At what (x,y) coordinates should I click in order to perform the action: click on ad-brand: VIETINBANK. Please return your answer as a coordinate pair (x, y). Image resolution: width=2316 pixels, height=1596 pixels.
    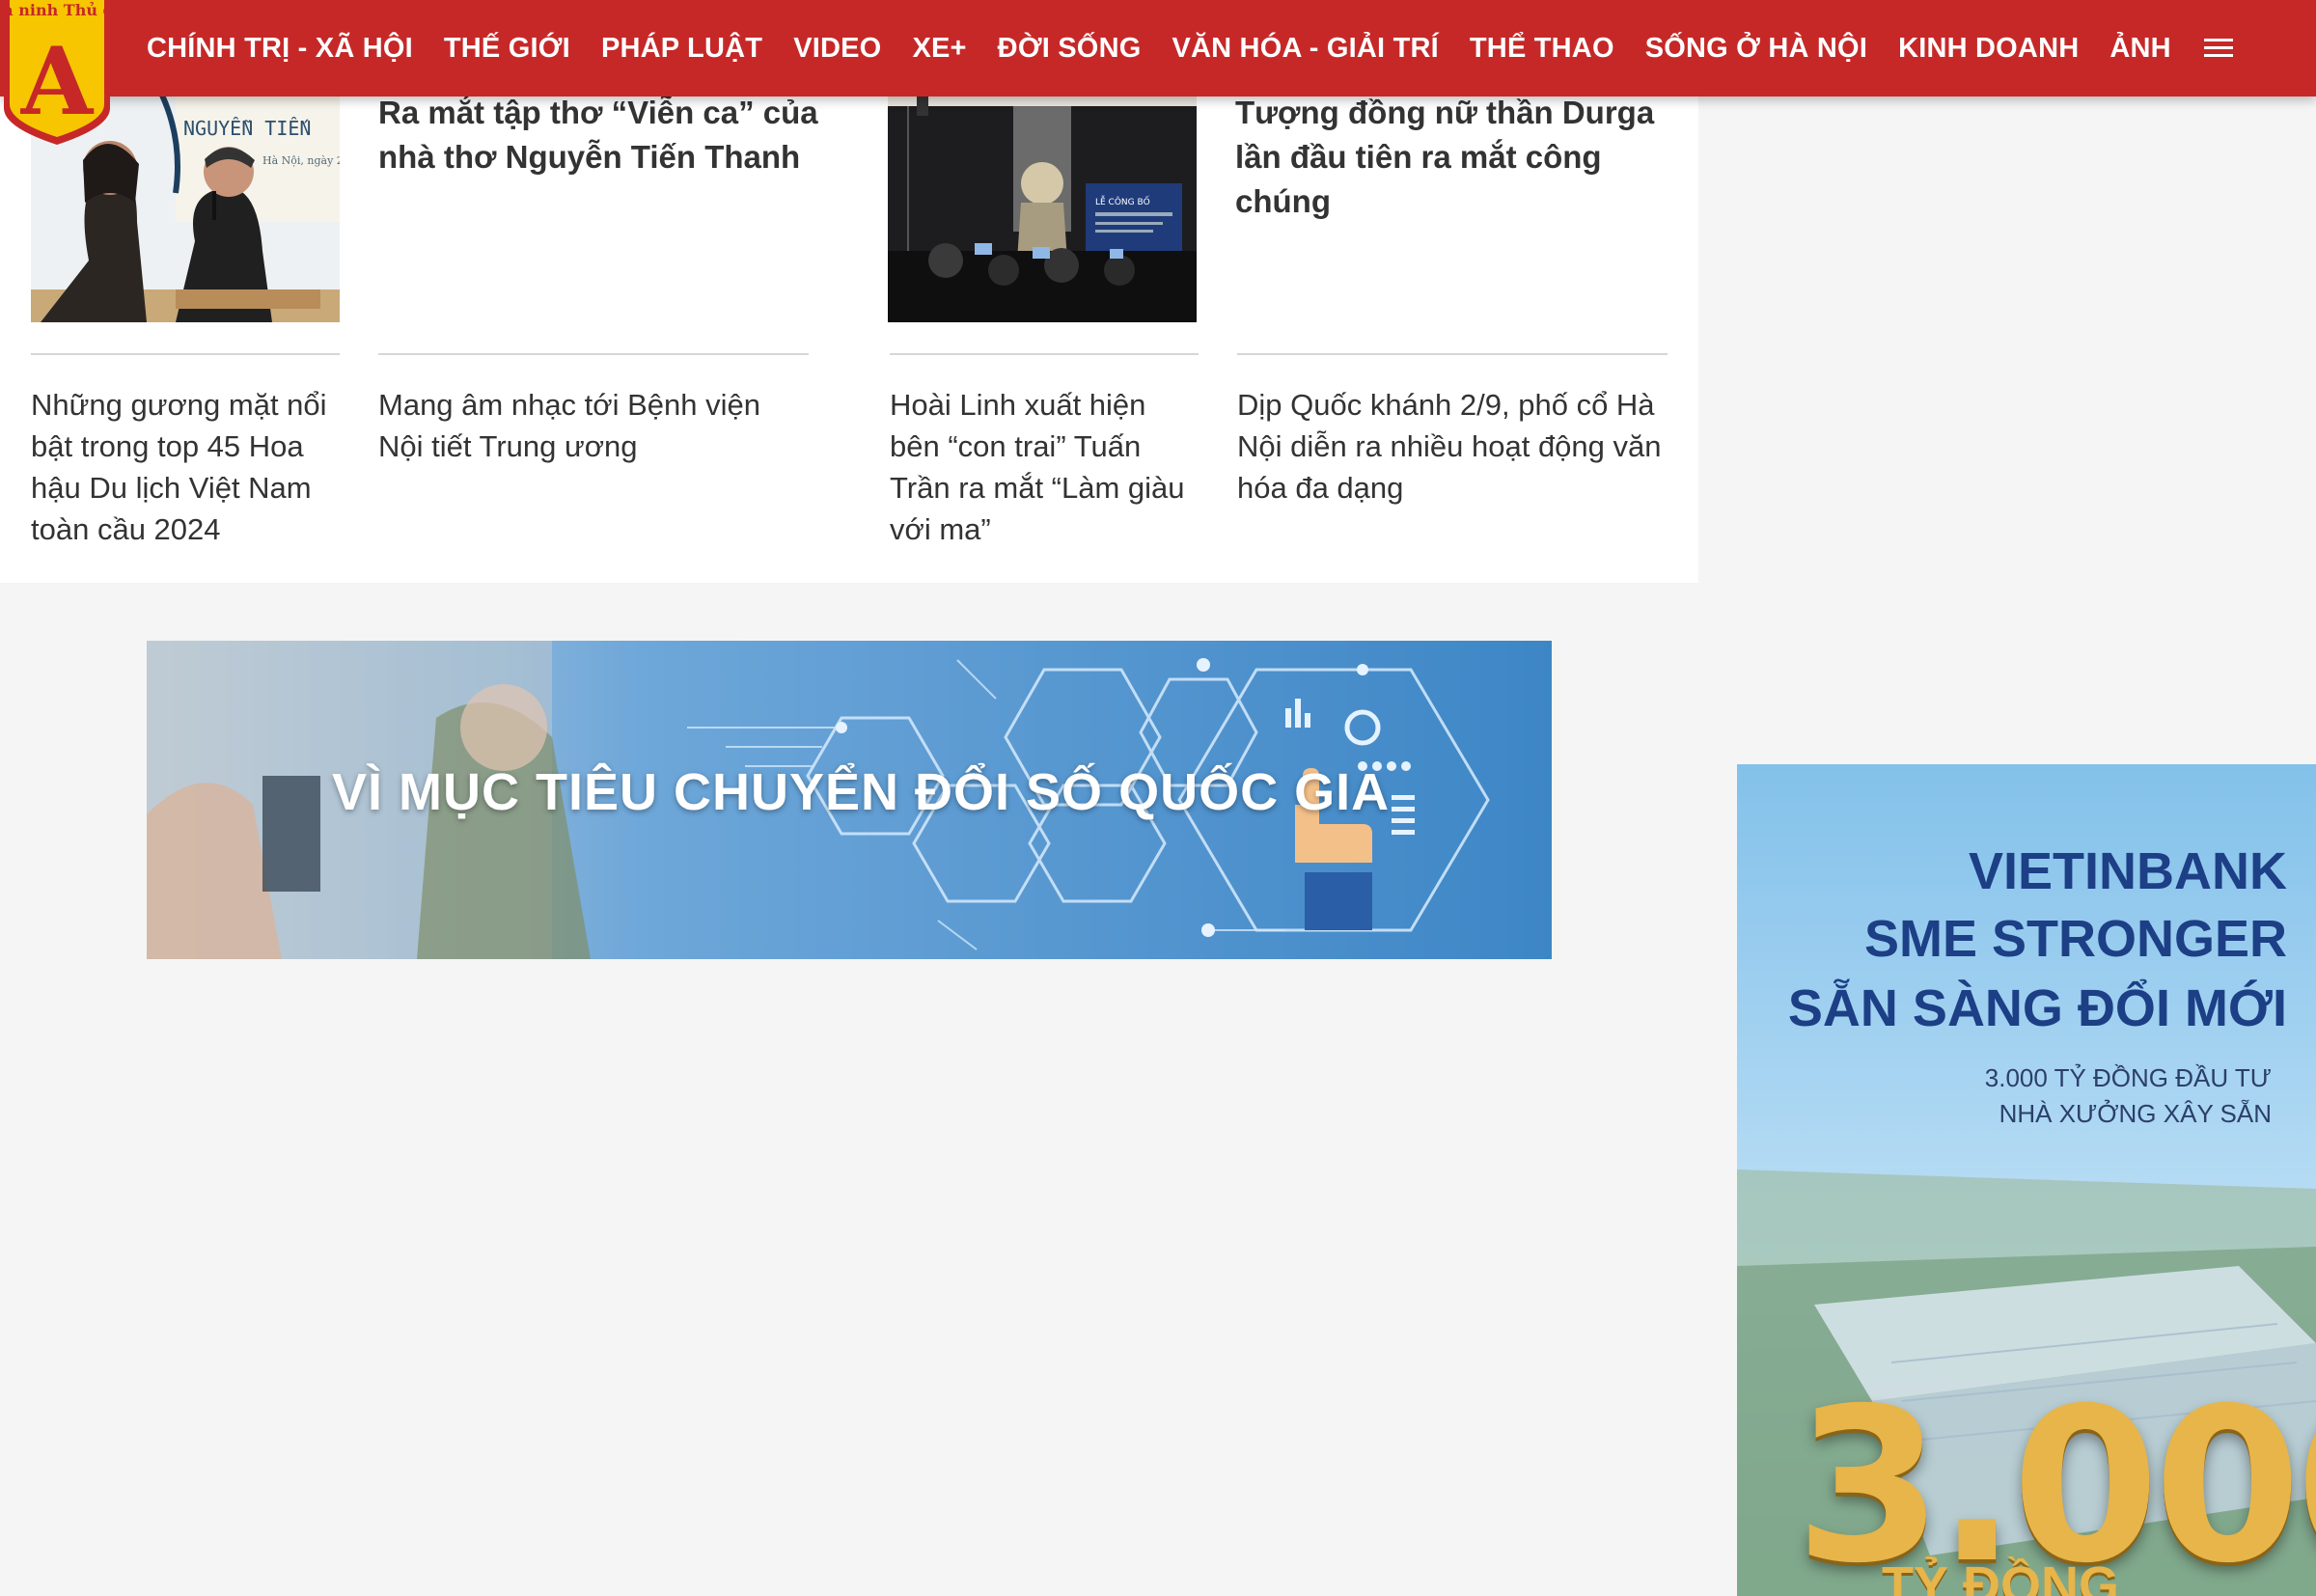
    Looking at the image, I should click on (2127, 871).